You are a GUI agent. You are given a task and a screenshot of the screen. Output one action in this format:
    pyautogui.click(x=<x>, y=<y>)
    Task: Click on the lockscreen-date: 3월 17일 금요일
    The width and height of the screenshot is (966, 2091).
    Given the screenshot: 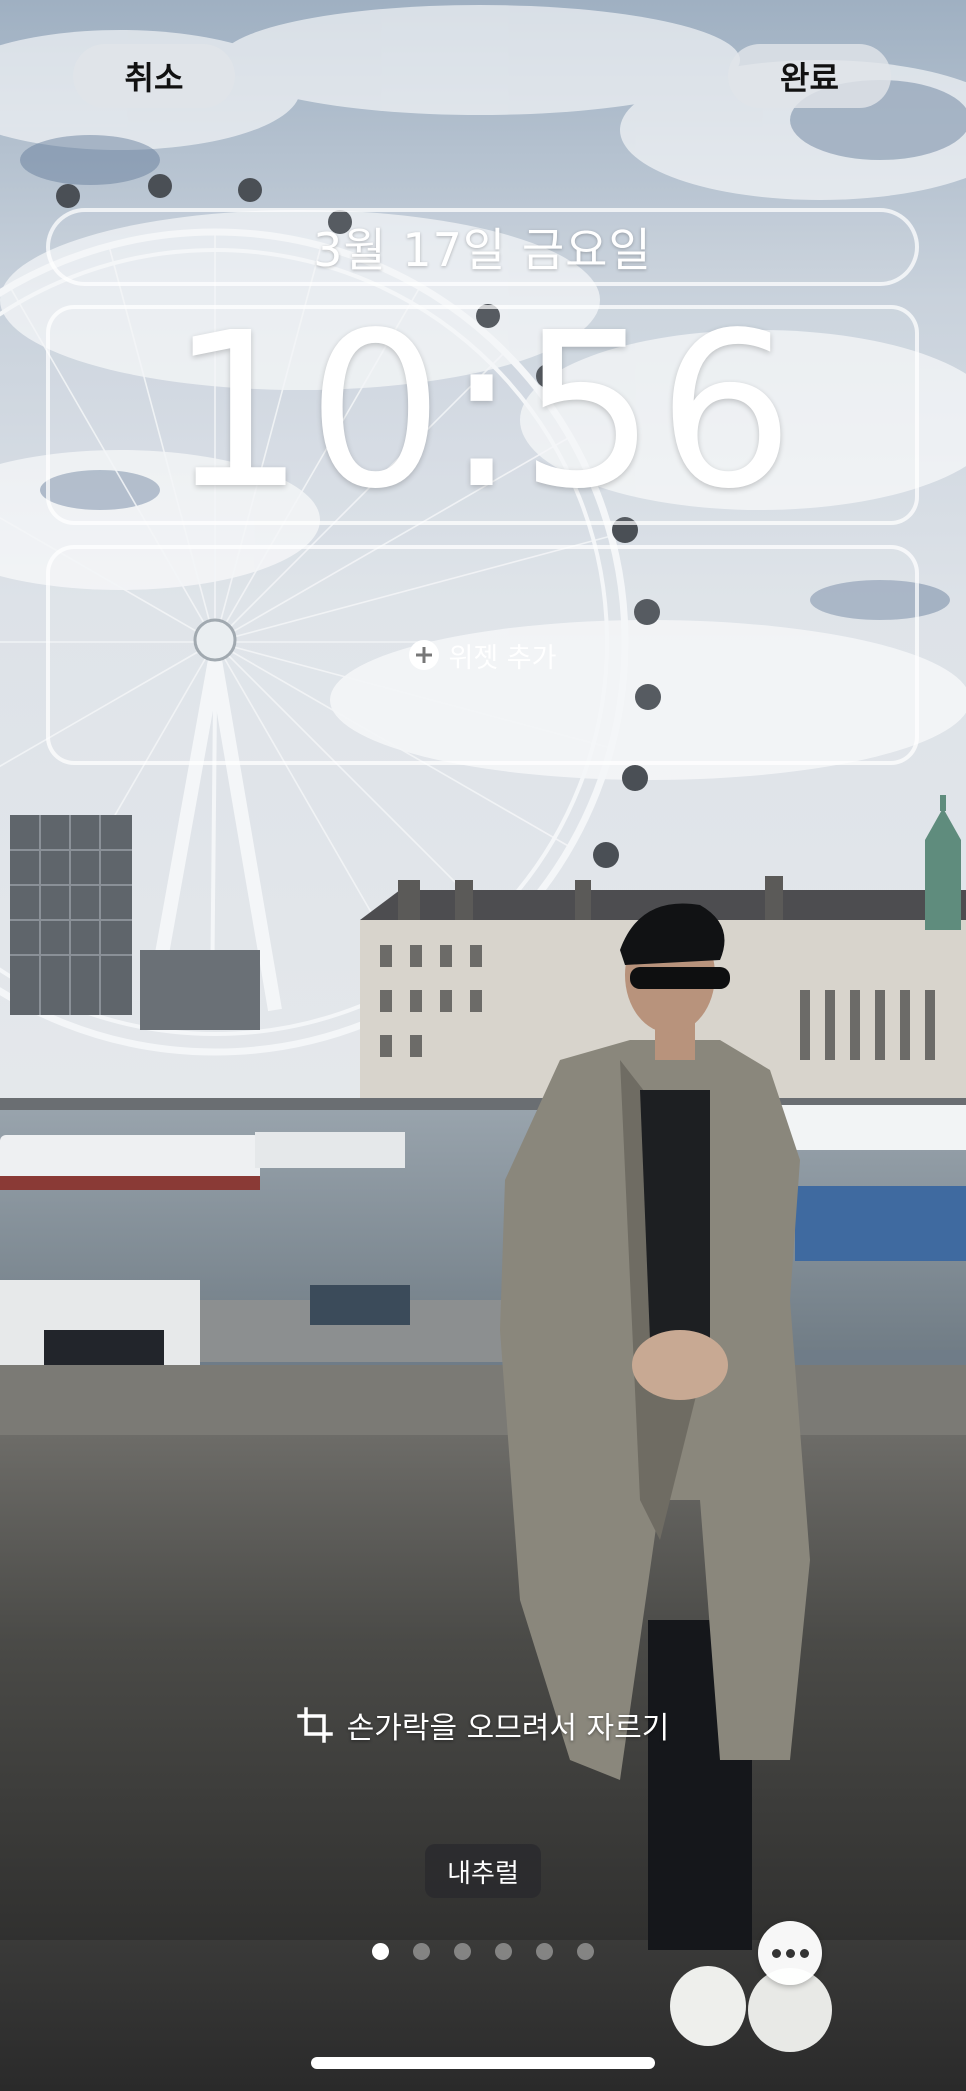 What is the action you would take?
    pyautogui.click(x=482, y=250)
    